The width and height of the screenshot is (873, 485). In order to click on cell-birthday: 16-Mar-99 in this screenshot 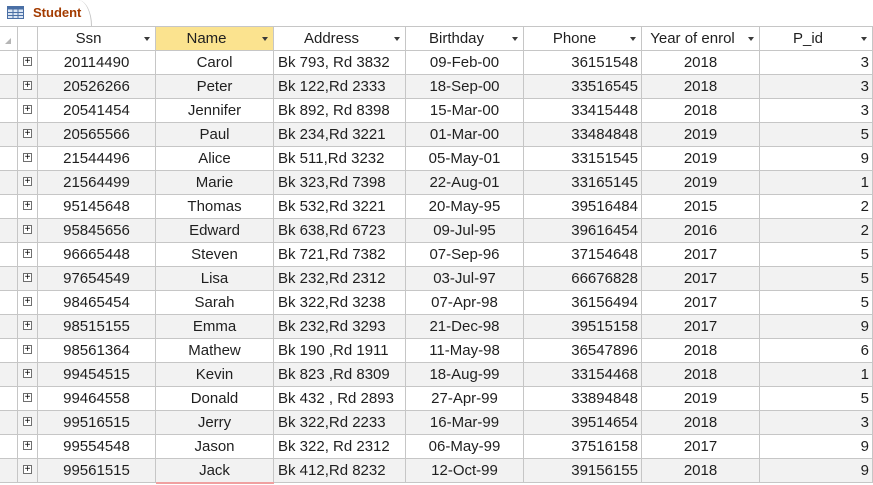, I will do `click(465, 423)`.